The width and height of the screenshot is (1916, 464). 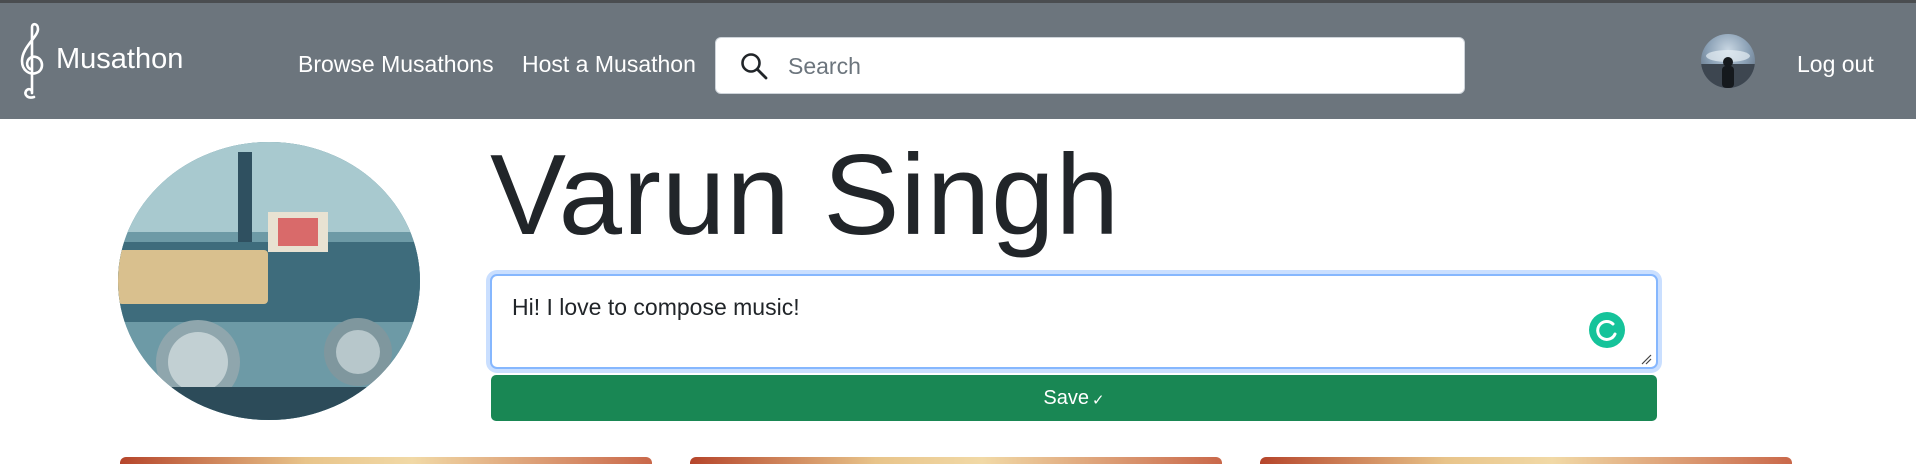 I want to click on grammarly-icon, so click(x=1607, y=330).